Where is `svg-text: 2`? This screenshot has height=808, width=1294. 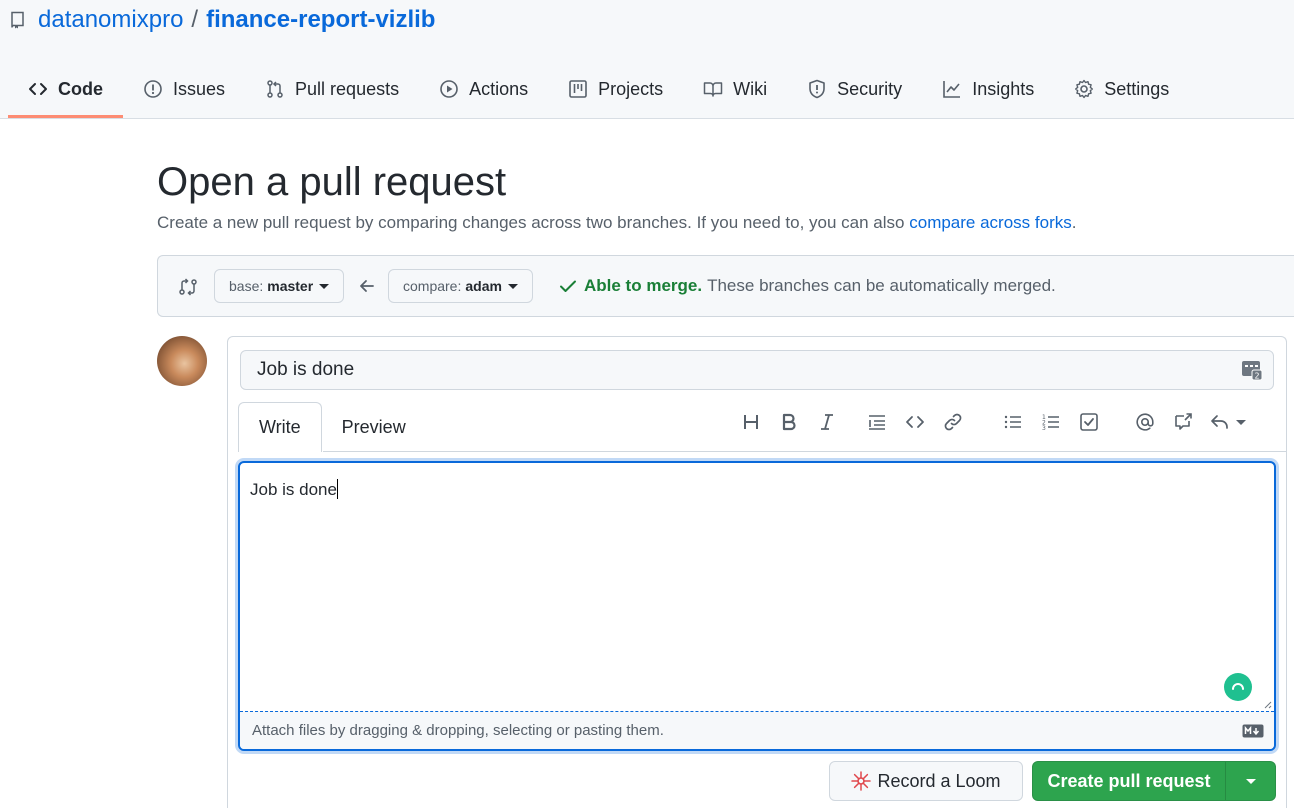 svg-text: 2 is located at coordinates (1256, 376).